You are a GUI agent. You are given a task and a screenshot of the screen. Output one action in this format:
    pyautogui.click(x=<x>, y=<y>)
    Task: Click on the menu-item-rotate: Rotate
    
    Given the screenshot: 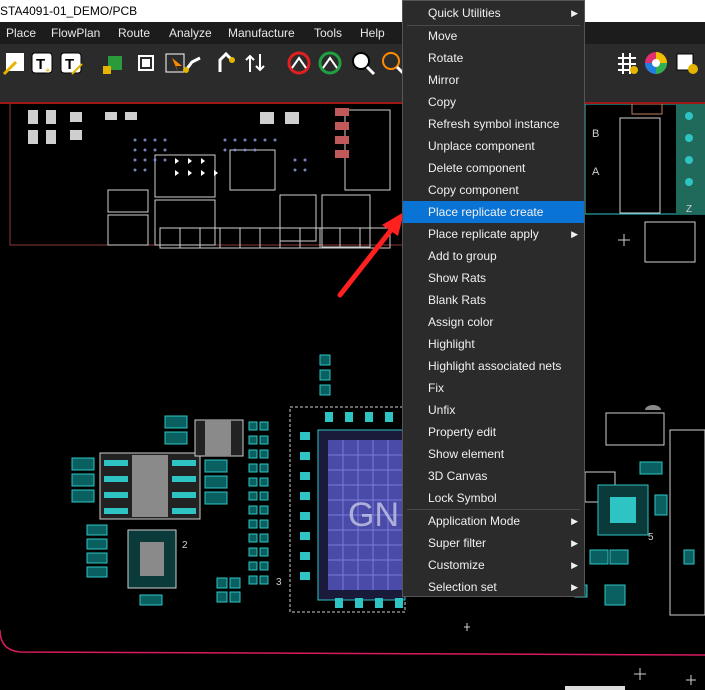 What is the action you would take?
    pyautogui.click(x=493, y=58)
    